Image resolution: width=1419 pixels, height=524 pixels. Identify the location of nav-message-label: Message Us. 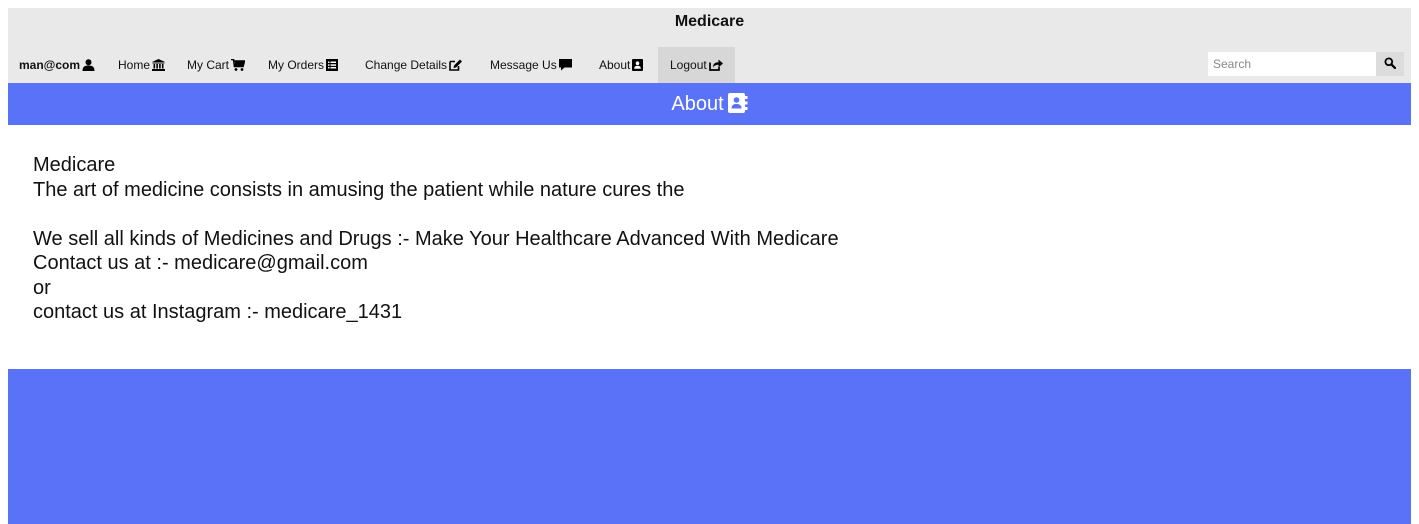
(523, 65).